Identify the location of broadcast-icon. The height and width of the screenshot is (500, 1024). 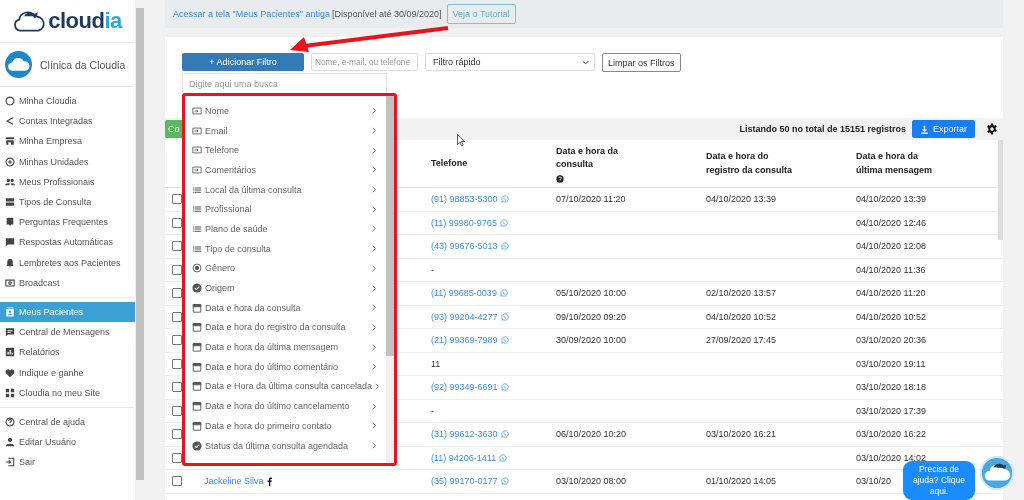
(10, 282).